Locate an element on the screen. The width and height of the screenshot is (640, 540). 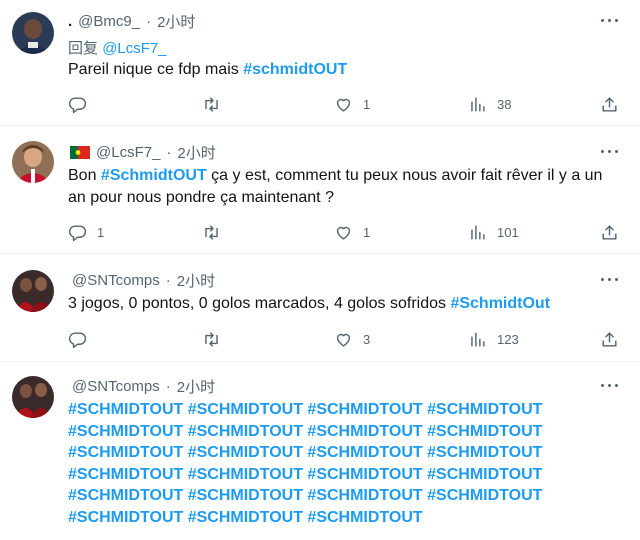
hashtag-link: #SchmidtOut is located at coordinates (500, 303).